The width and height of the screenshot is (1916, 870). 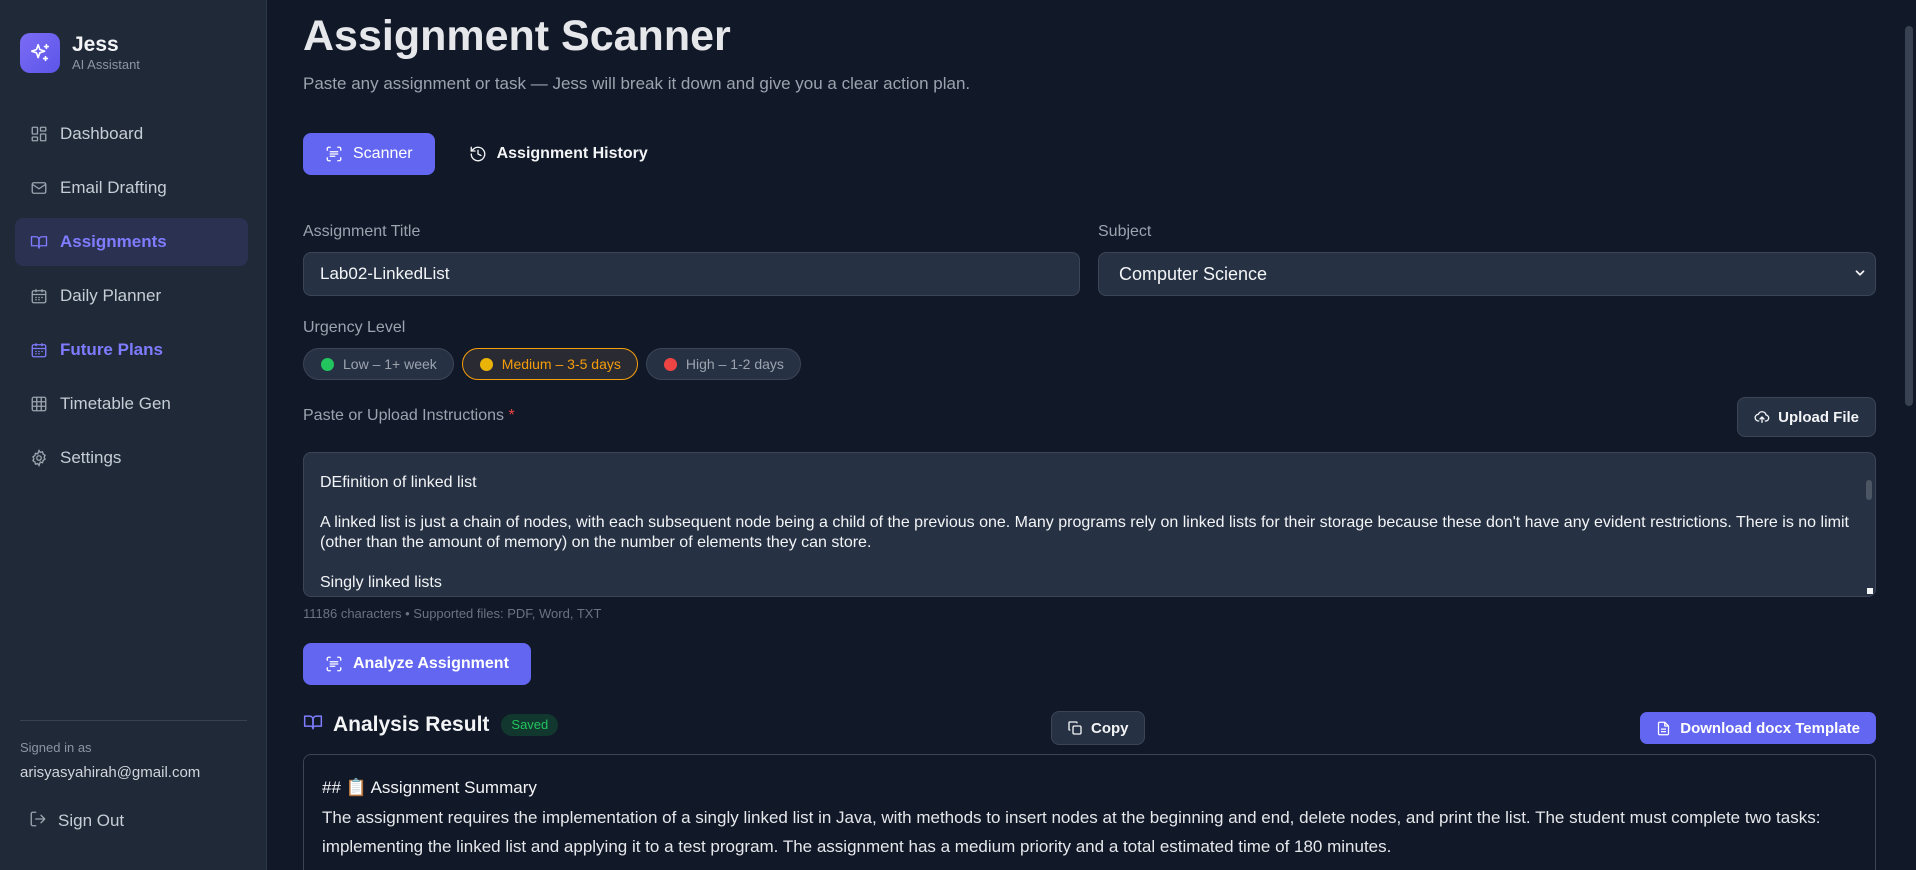 I want to click on sidebar-item-timetable-gen: Timetable Gen, so click(x=131, y=404).